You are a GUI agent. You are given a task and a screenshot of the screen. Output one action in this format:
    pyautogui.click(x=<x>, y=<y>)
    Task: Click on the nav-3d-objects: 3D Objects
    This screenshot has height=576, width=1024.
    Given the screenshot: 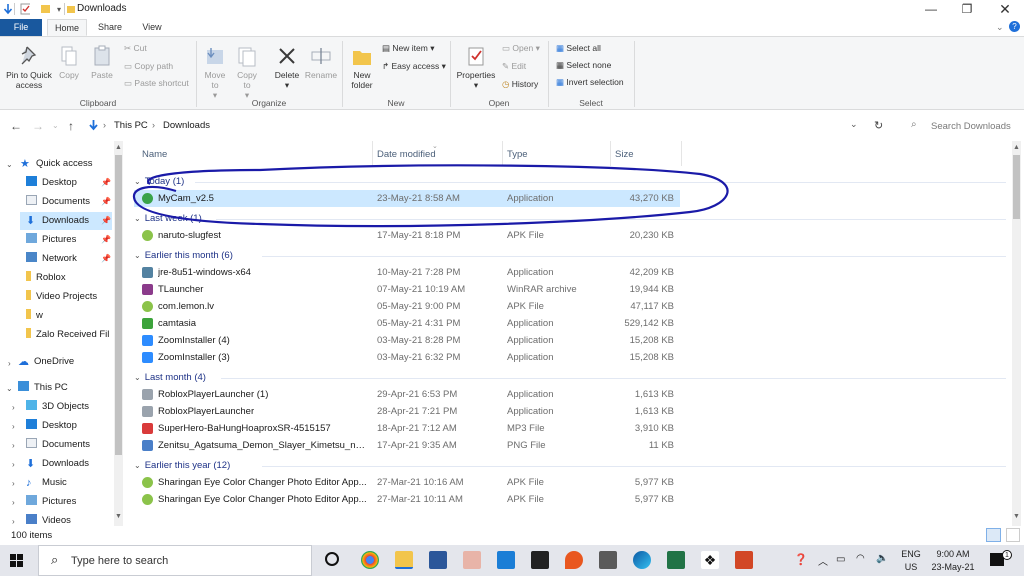 What is the action you would take?
    pyautogui.click(x=69, y=407)
    